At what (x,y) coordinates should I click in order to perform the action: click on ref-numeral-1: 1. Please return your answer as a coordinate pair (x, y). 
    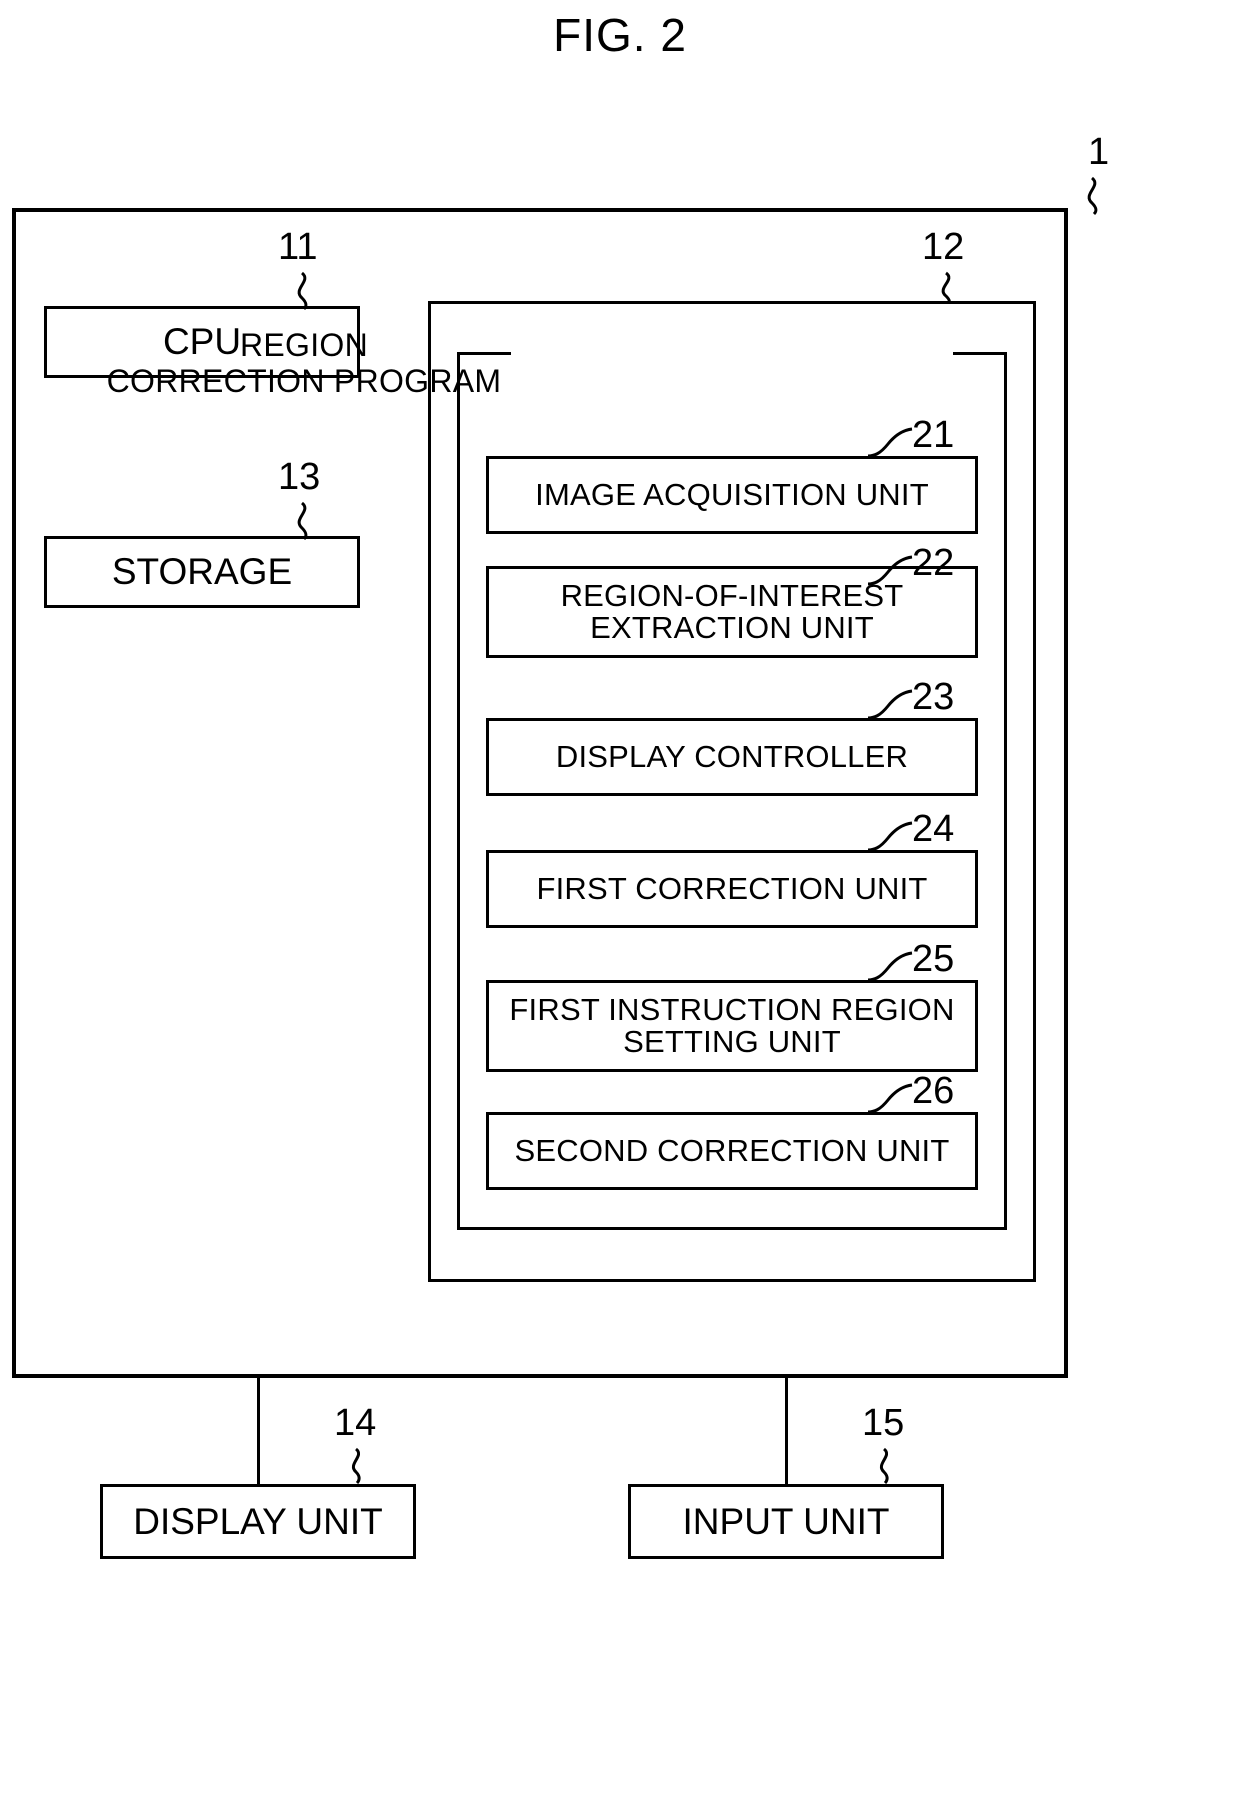
    Looking at the image, I should click on (1099, 152).